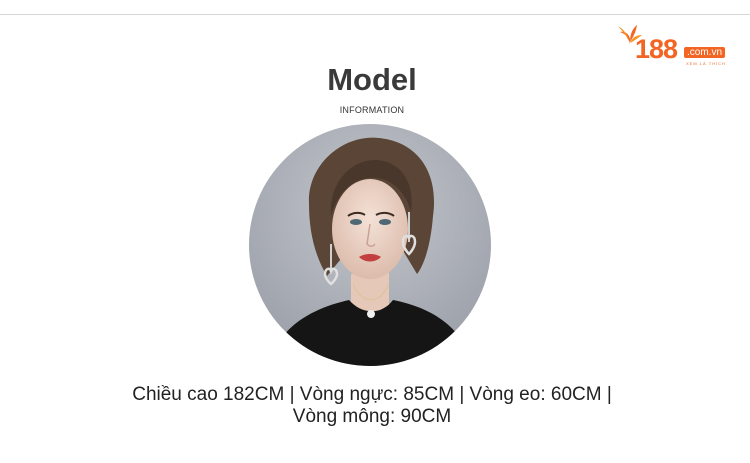 This screenshot has height=463, width=750. Describe the element at coordinates (705, 52) in the screenshot. I see `logo-domain: .com.vn` at that location.